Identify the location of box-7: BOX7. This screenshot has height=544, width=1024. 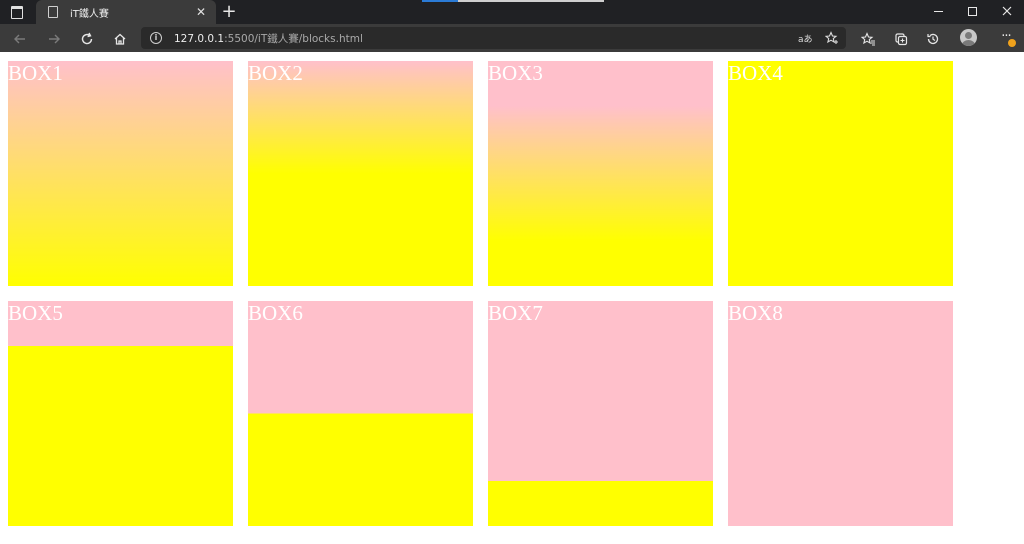
(600, 413).